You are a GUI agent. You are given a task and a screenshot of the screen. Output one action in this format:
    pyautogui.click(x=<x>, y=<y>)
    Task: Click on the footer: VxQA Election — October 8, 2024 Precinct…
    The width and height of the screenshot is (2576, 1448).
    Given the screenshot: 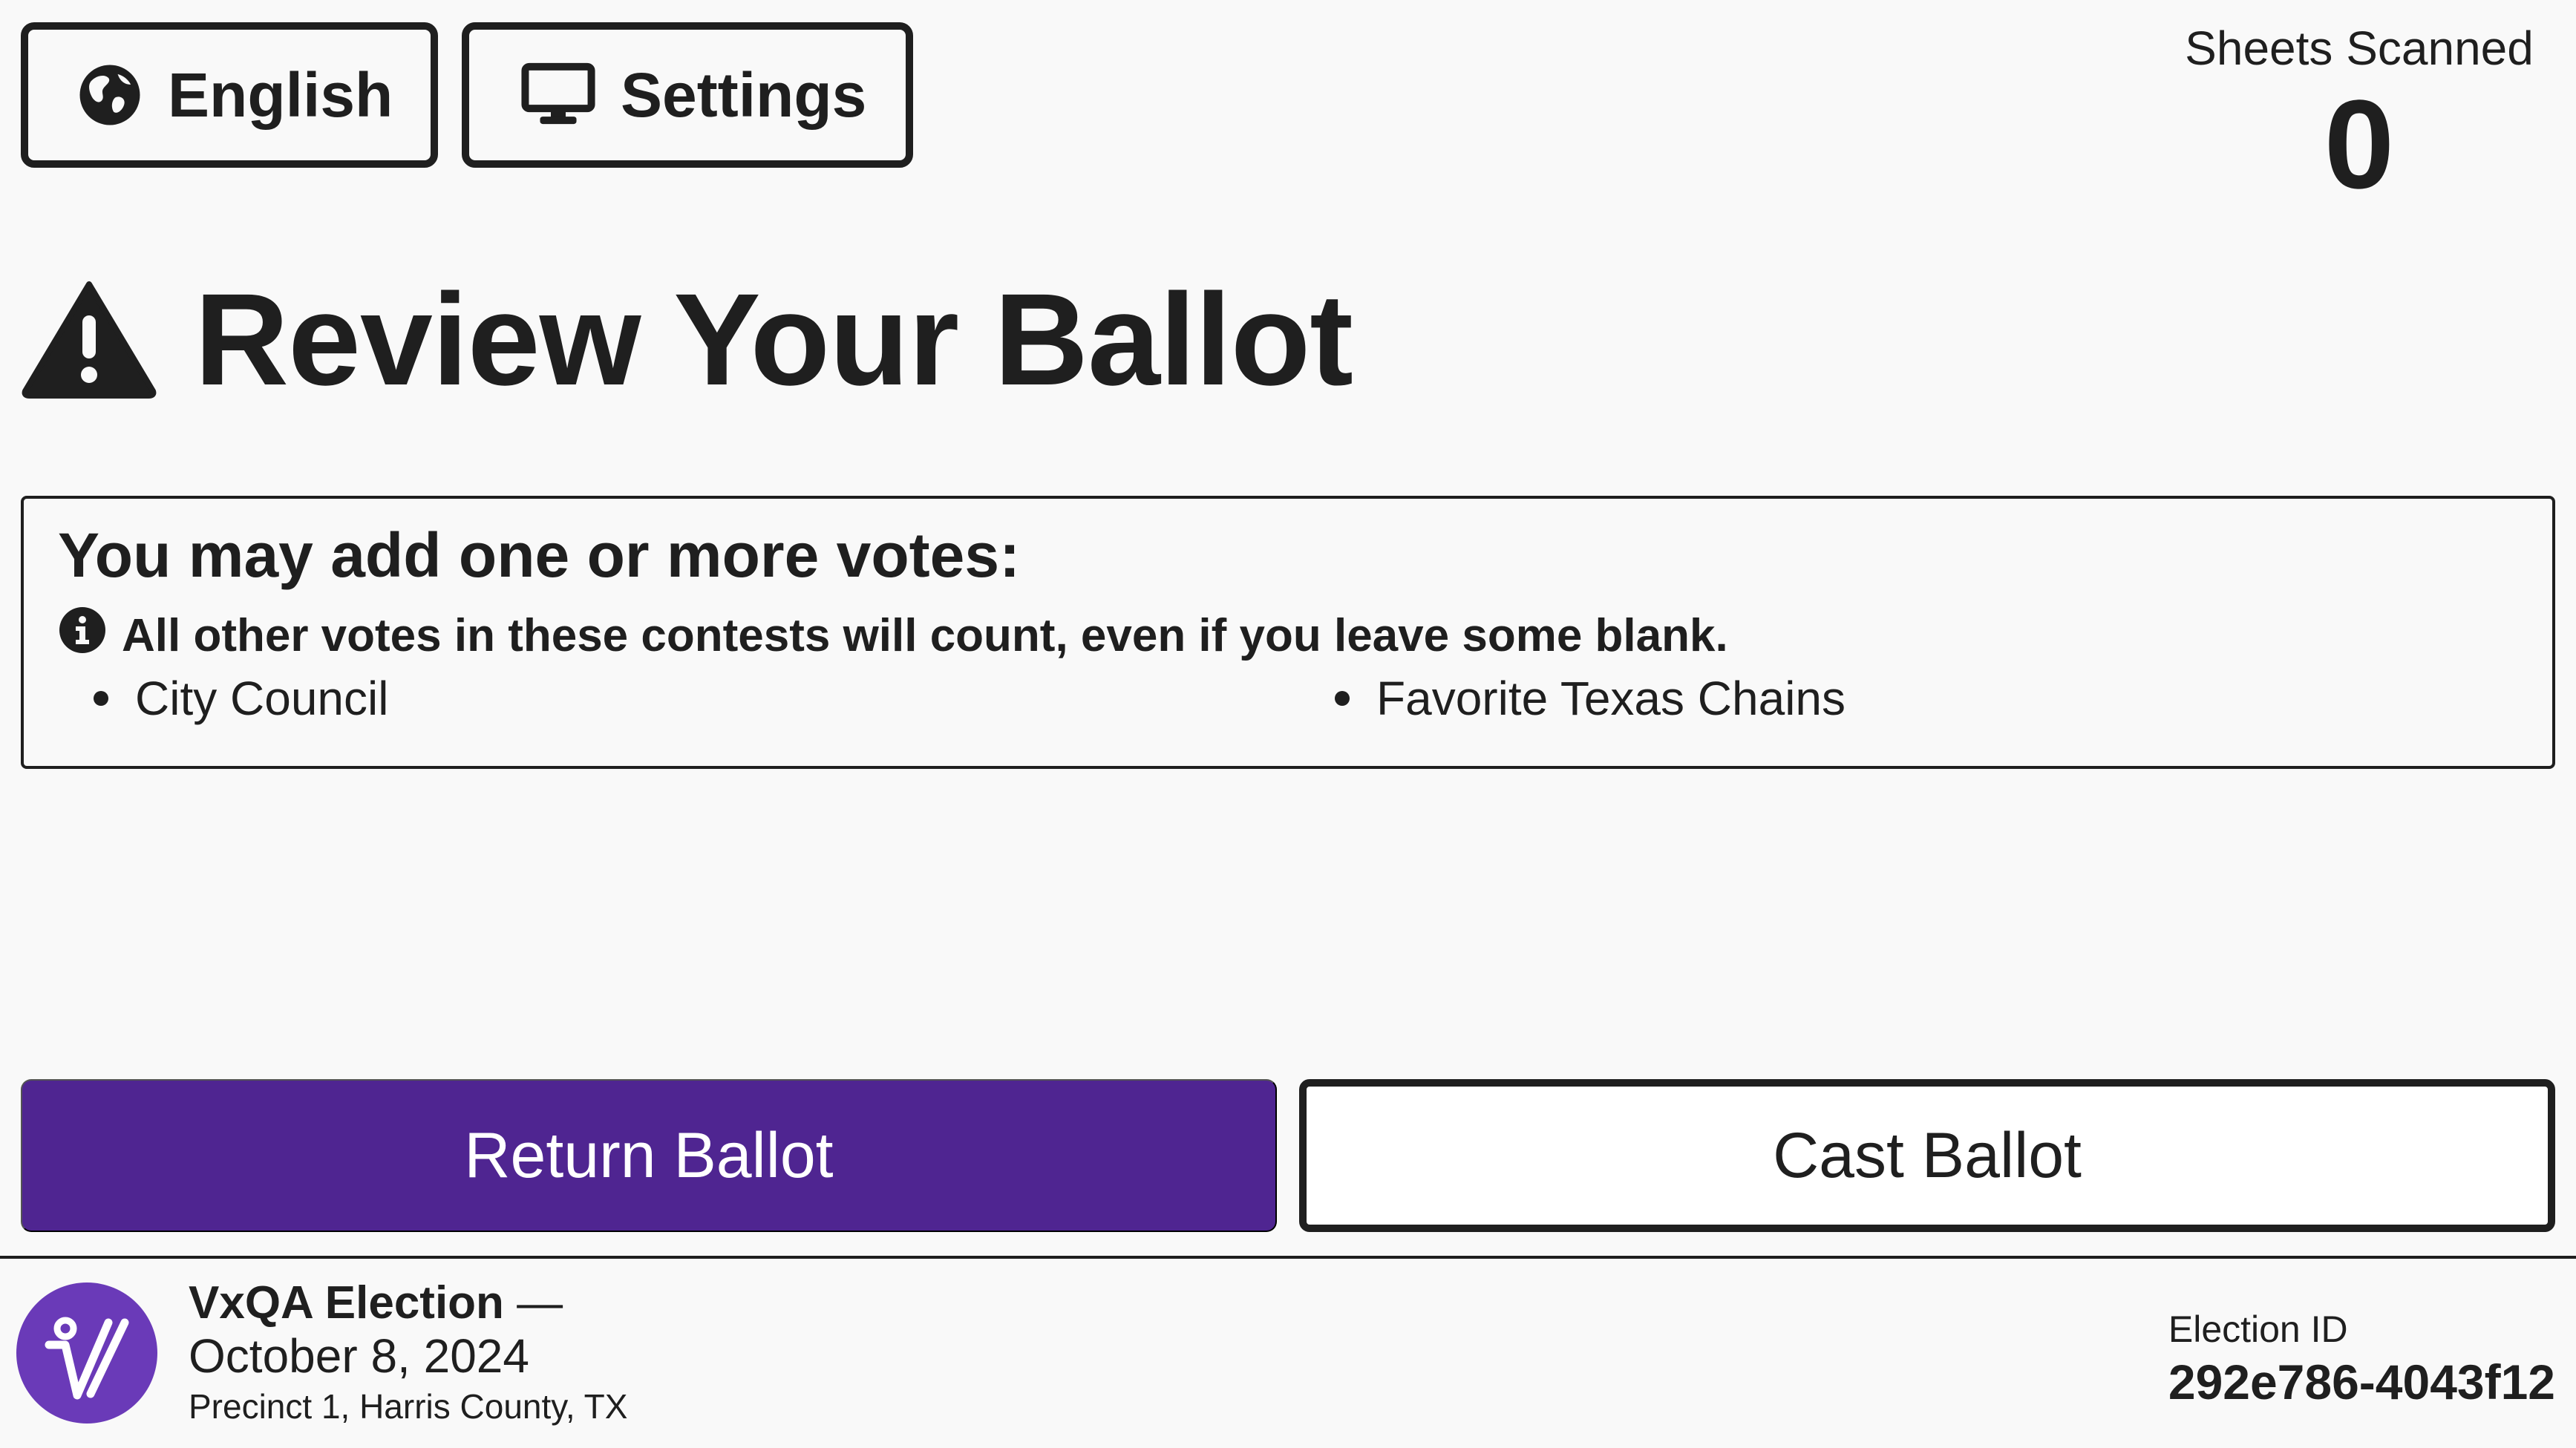 What is the action you would take?
    pyautogui.click(x=1288, y=1352)
    